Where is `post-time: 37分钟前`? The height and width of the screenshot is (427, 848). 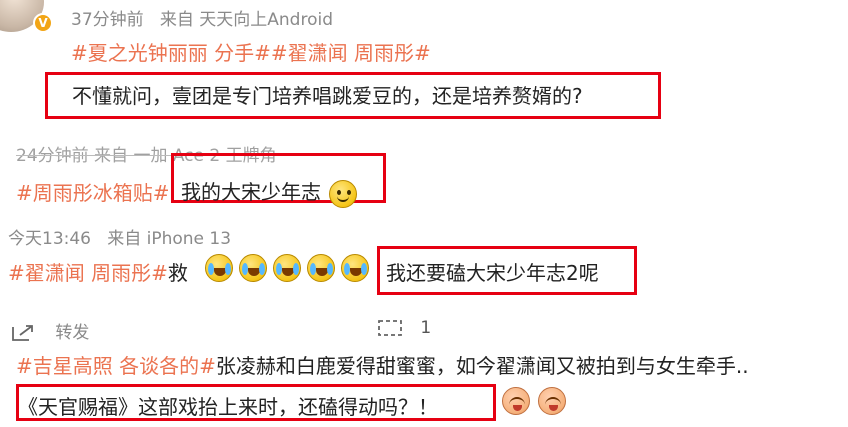
post-time: 37分钟前 is located at coordinates (107, 20).